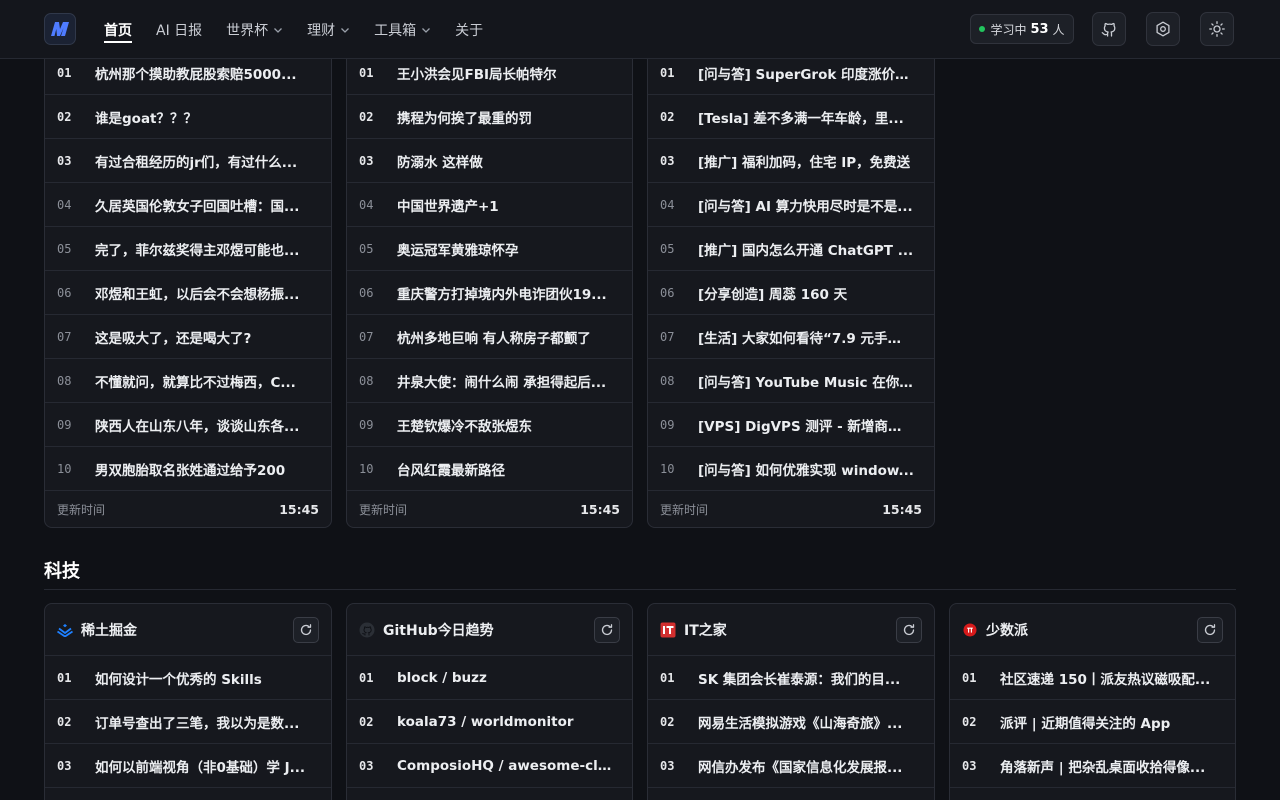  Describe the element at coordinates (469, 29) in the screenshot. I see `nav-item-about: 关于` at that location.